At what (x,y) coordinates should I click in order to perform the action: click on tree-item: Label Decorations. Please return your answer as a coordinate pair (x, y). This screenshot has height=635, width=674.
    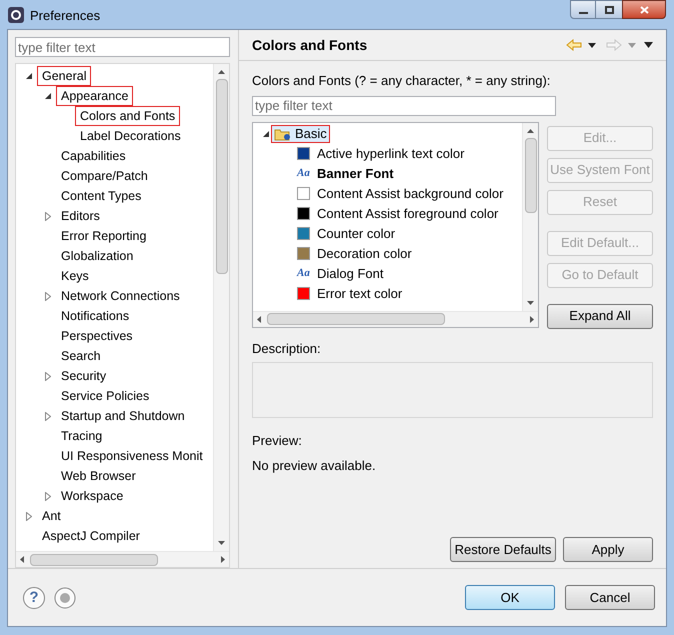
    Looking at the image, I should click on (130, 136).